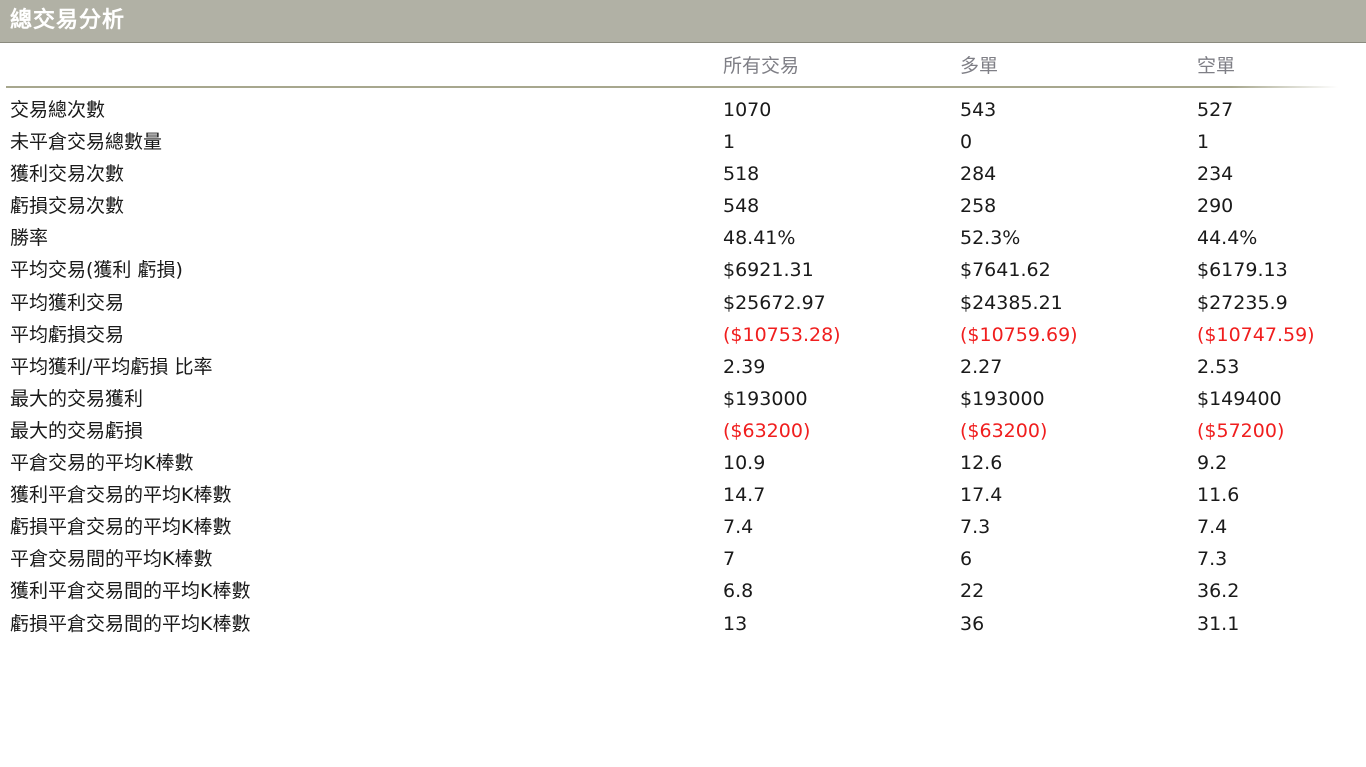 The height and width of the screenshot is (767, 1366). Describe the element at coordinates (1212, 527) in the screenshot. I see `cell-short: 7.4` at that location.